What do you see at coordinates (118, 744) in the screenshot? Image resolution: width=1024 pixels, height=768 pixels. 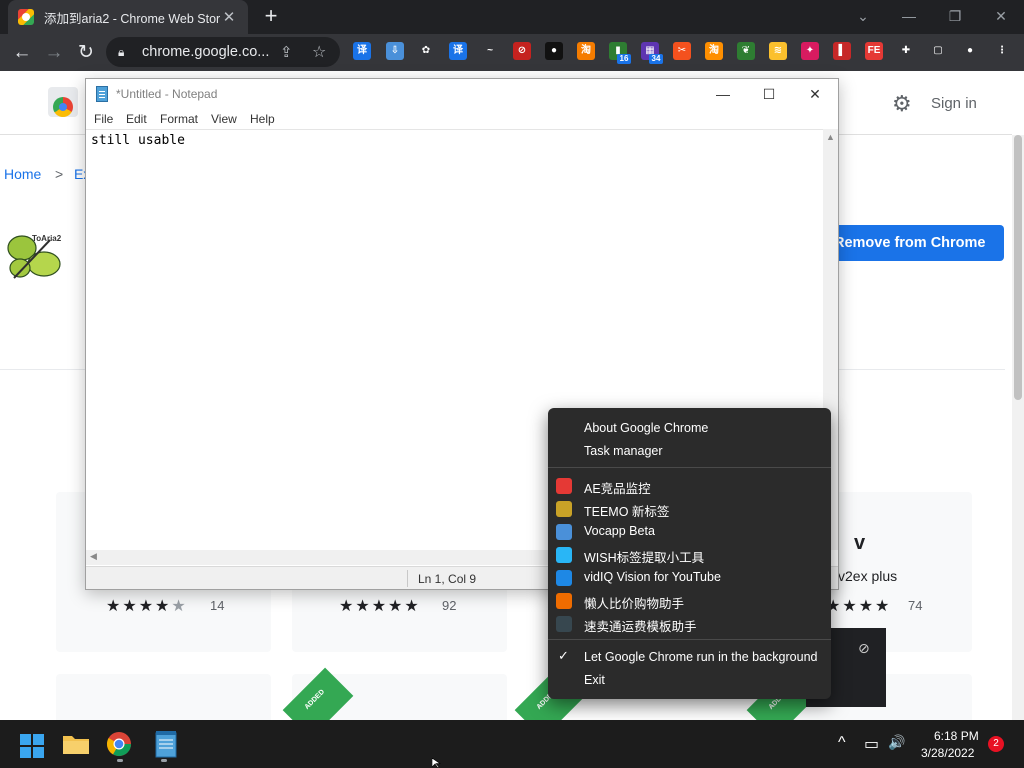 I see `chrome-icon` at bounding box center [118, 744].